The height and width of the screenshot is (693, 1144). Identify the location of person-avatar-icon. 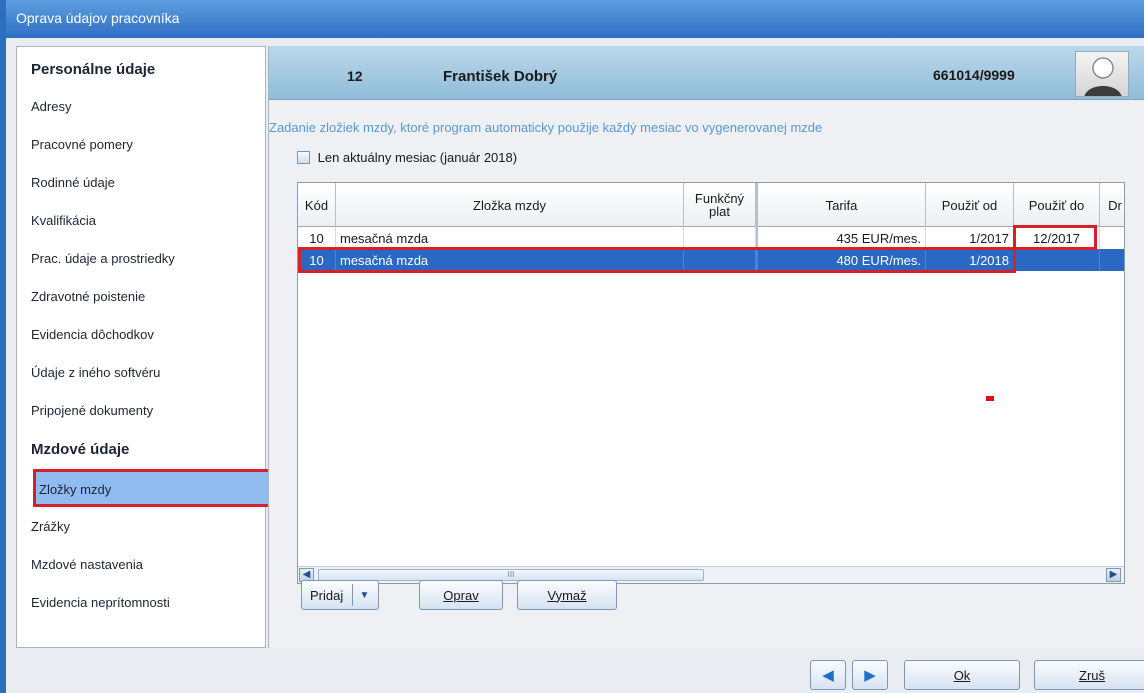
(1102, 74).